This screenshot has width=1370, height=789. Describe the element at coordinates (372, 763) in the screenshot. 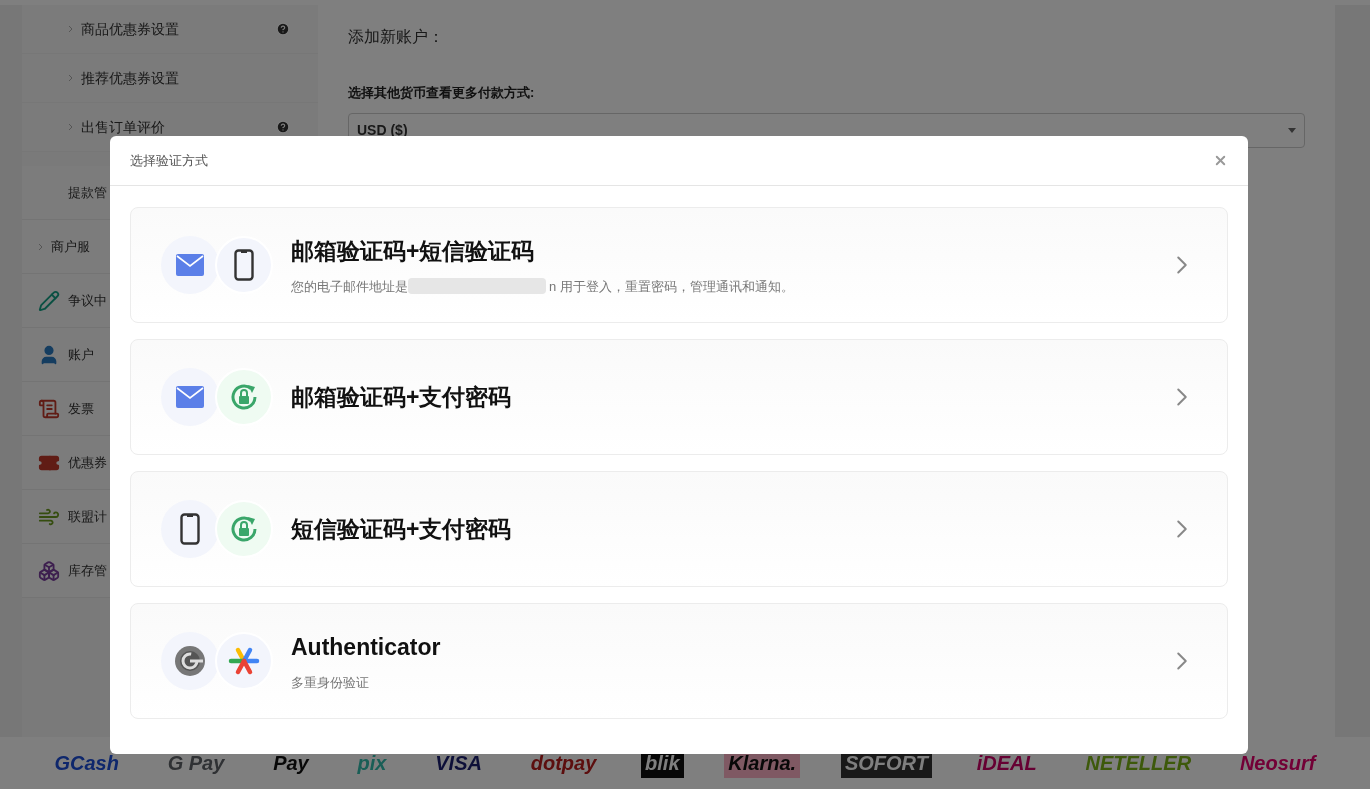

I see `payment-logo: pix` at that location.